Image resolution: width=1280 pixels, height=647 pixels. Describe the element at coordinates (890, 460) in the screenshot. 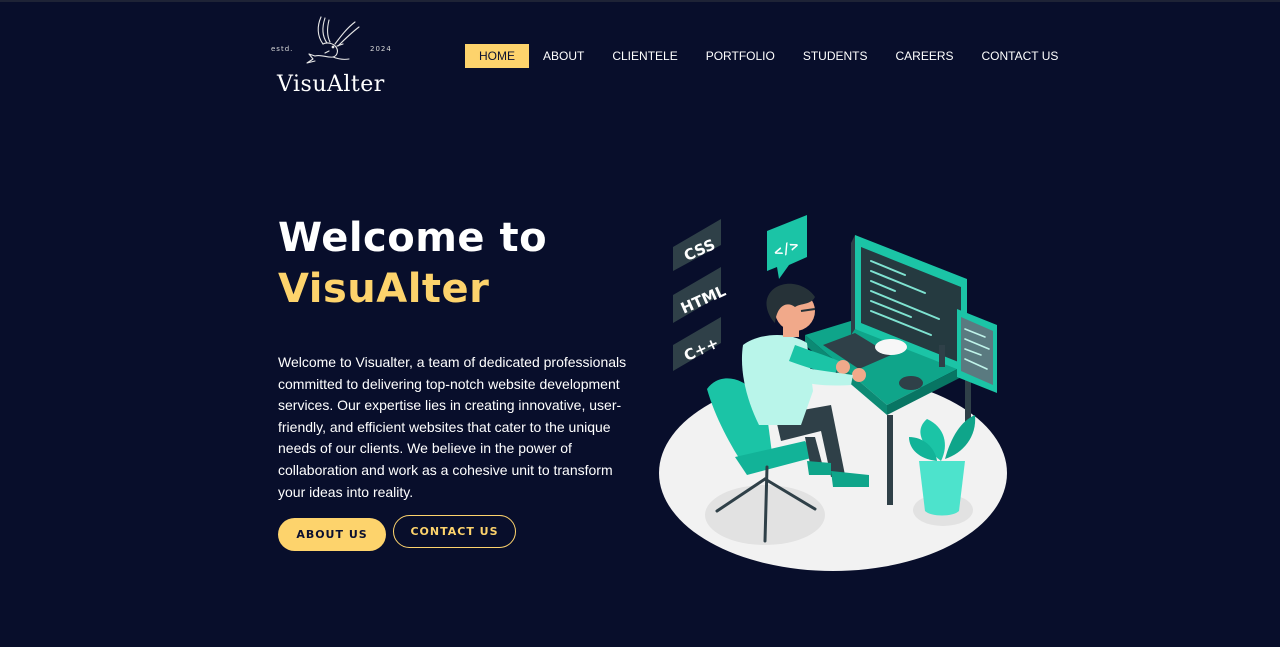

I see `desk-leg` at that location.